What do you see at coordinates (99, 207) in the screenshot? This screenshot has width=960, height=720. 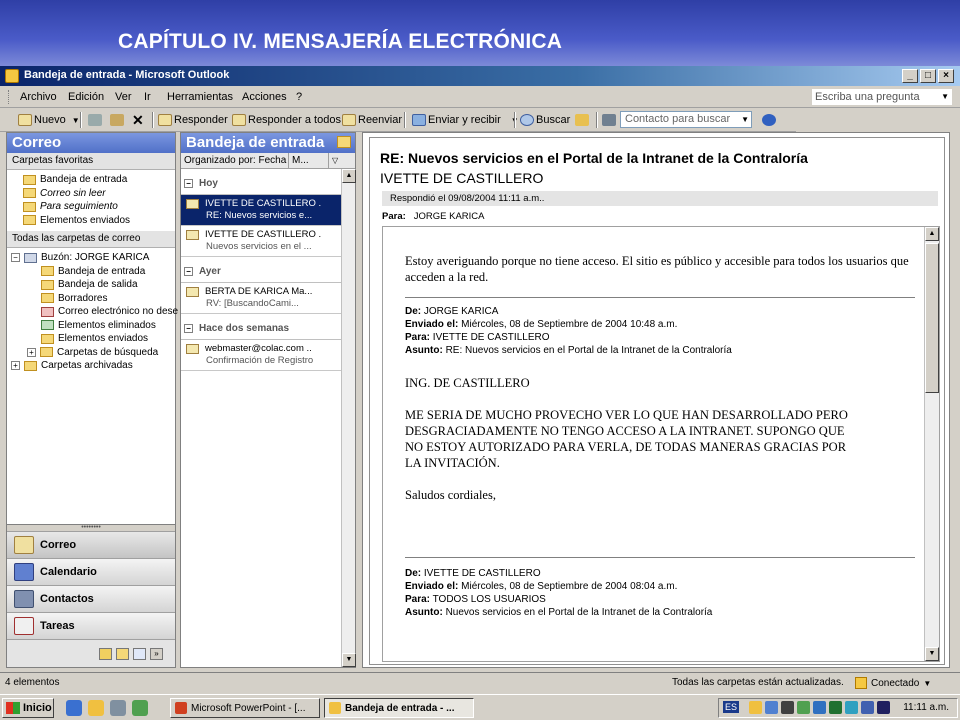 I see `favorite-followup: Para seguimiento` at bounding box center [99, 207].